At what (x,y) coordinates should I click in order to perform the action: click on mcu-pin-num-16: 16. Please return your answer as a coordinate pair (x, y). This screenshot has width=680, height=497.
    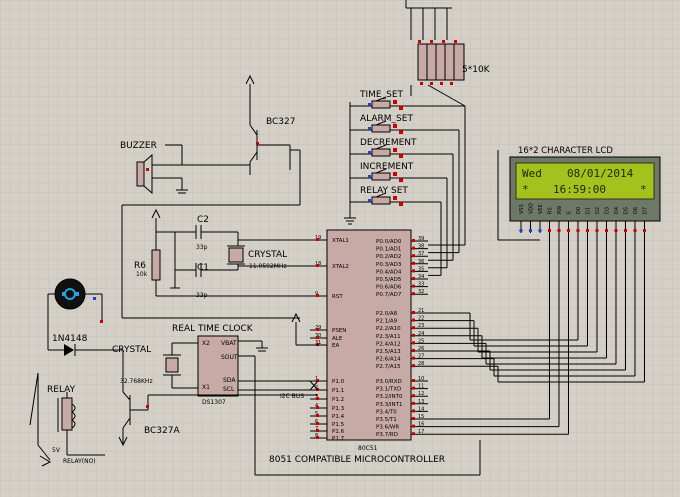
    Looking at the image, I should click on (421, 425).